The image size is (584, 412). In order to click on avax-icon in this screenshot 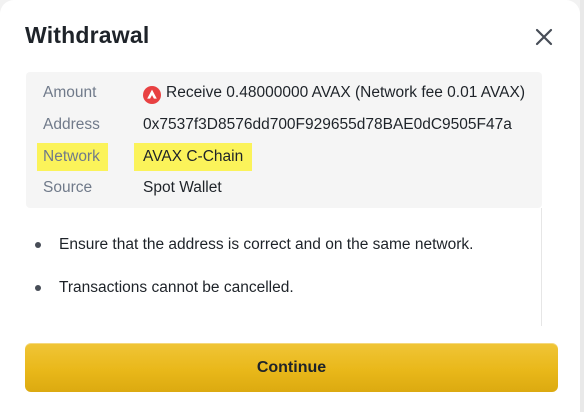, I will do `click(152, 95)`.